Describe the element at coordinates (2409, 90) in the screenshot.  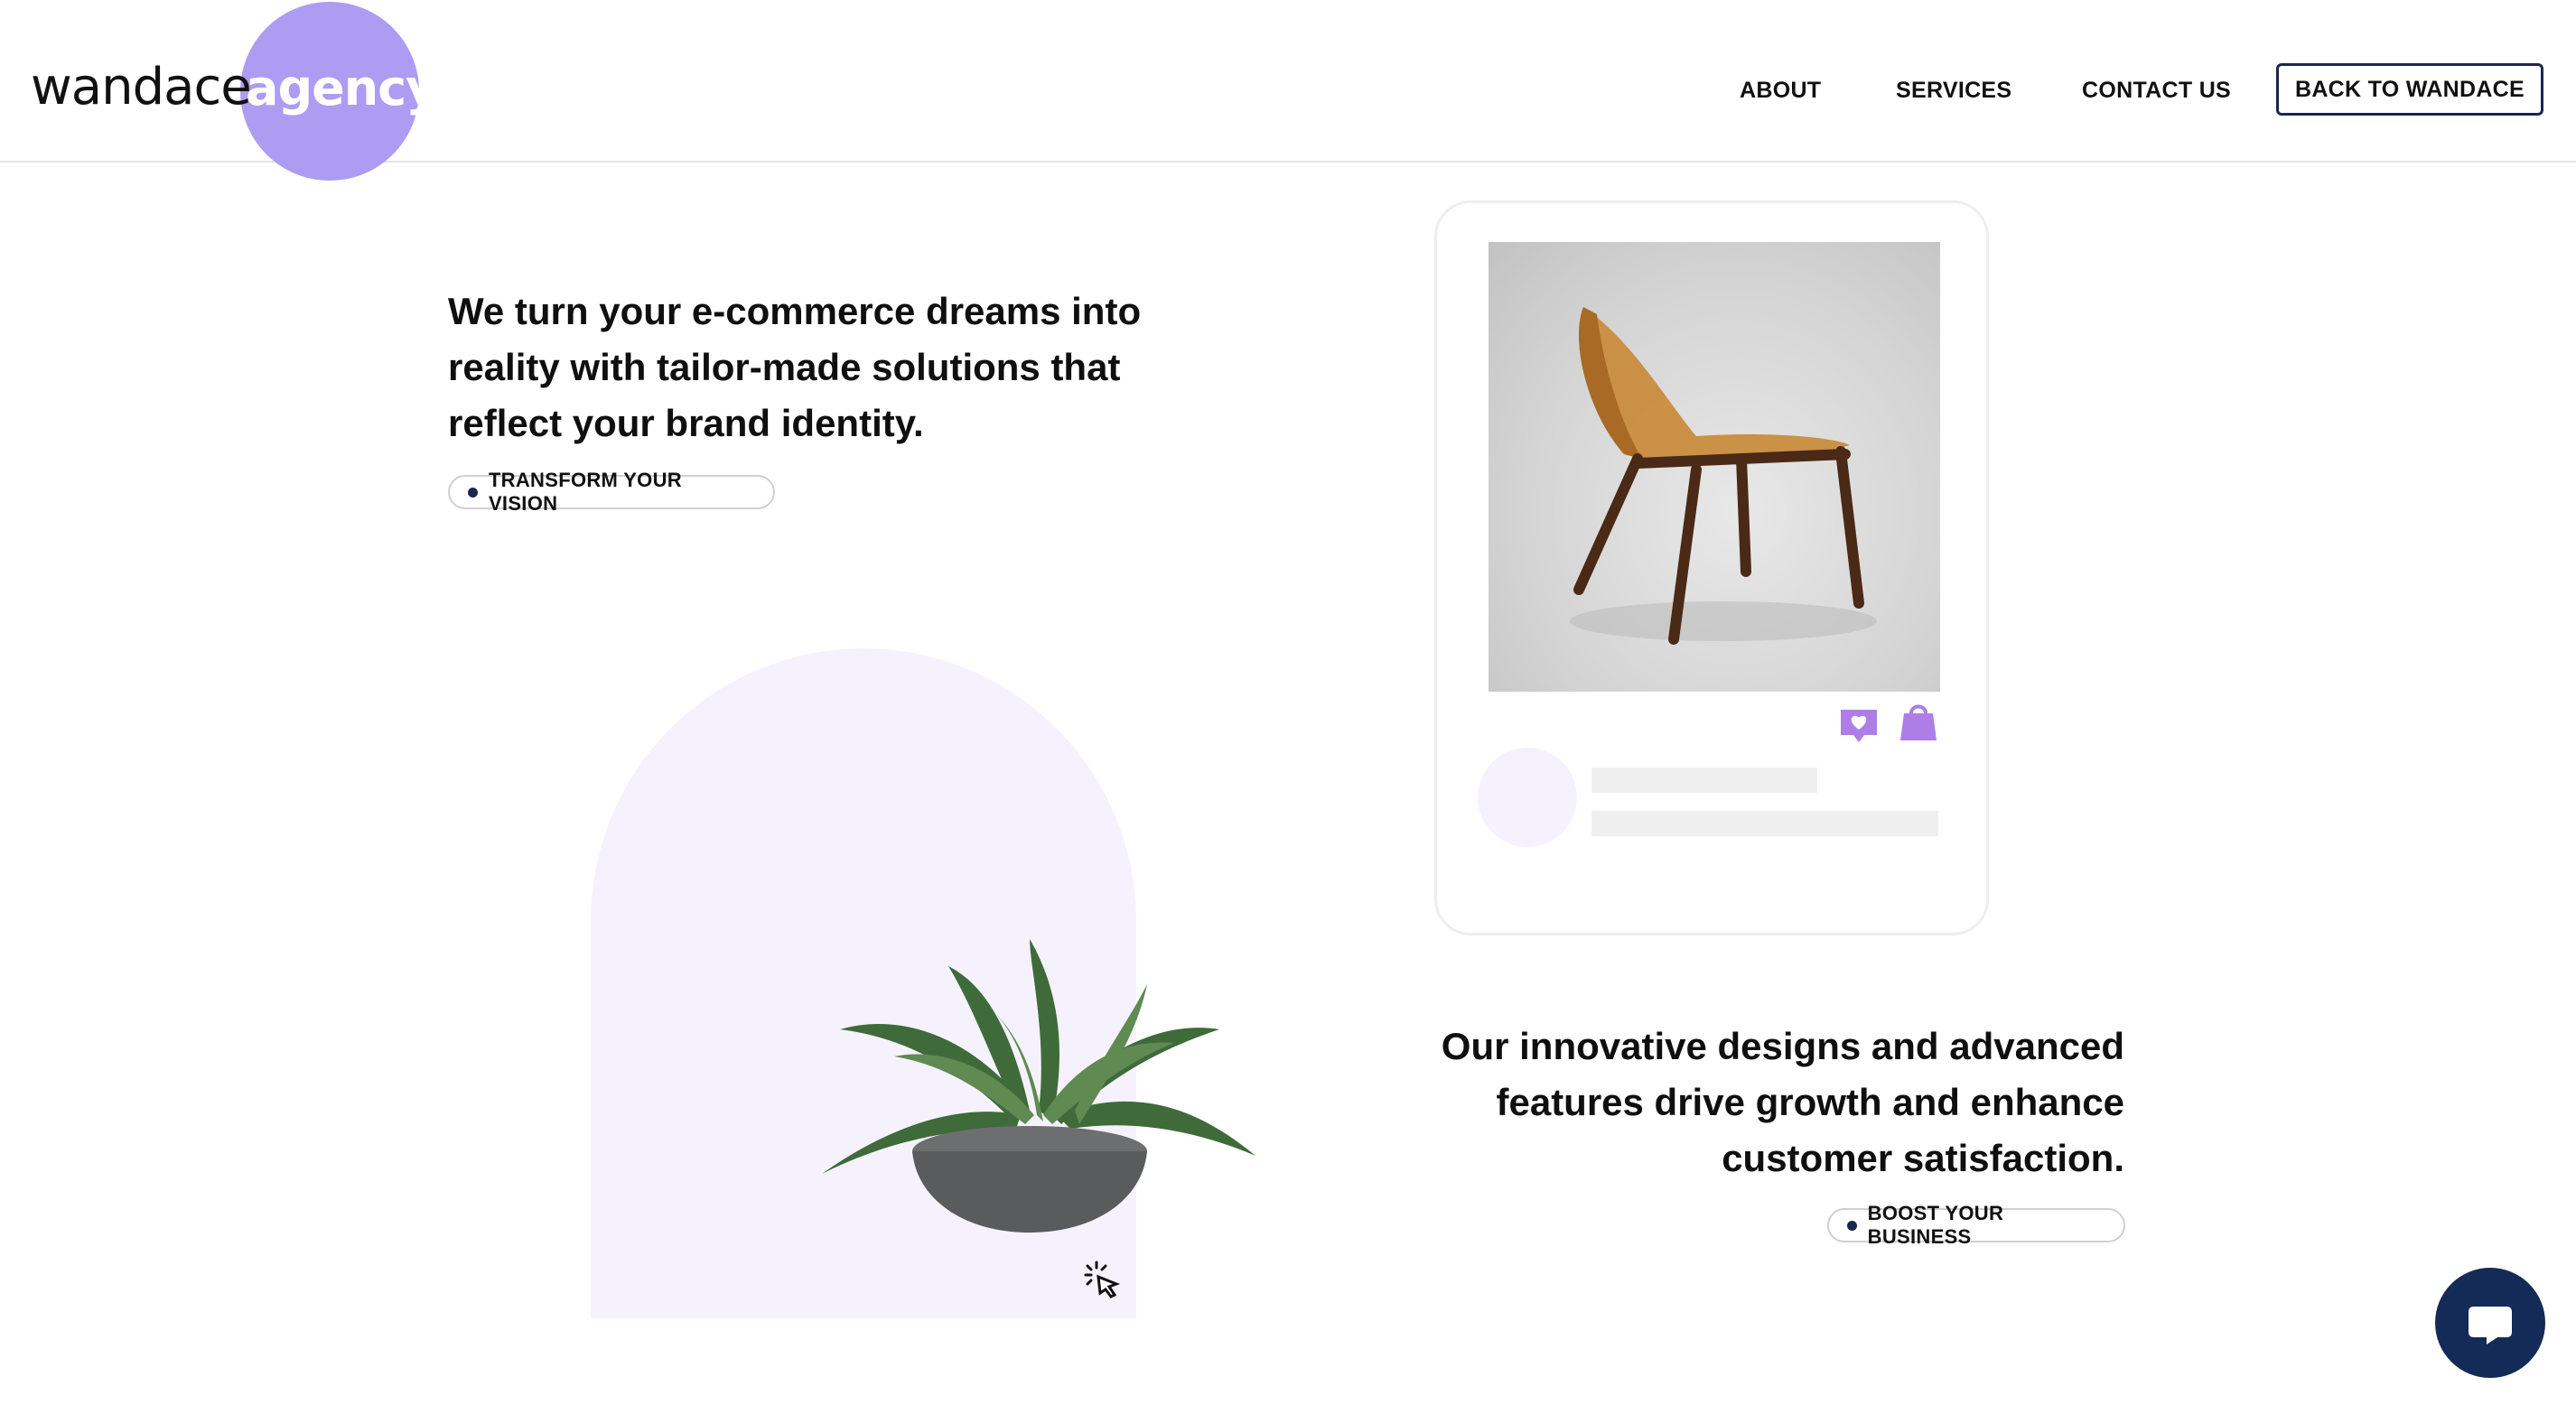
I see `back-to-wandace-button: BACK TO WANDACE` at that location.